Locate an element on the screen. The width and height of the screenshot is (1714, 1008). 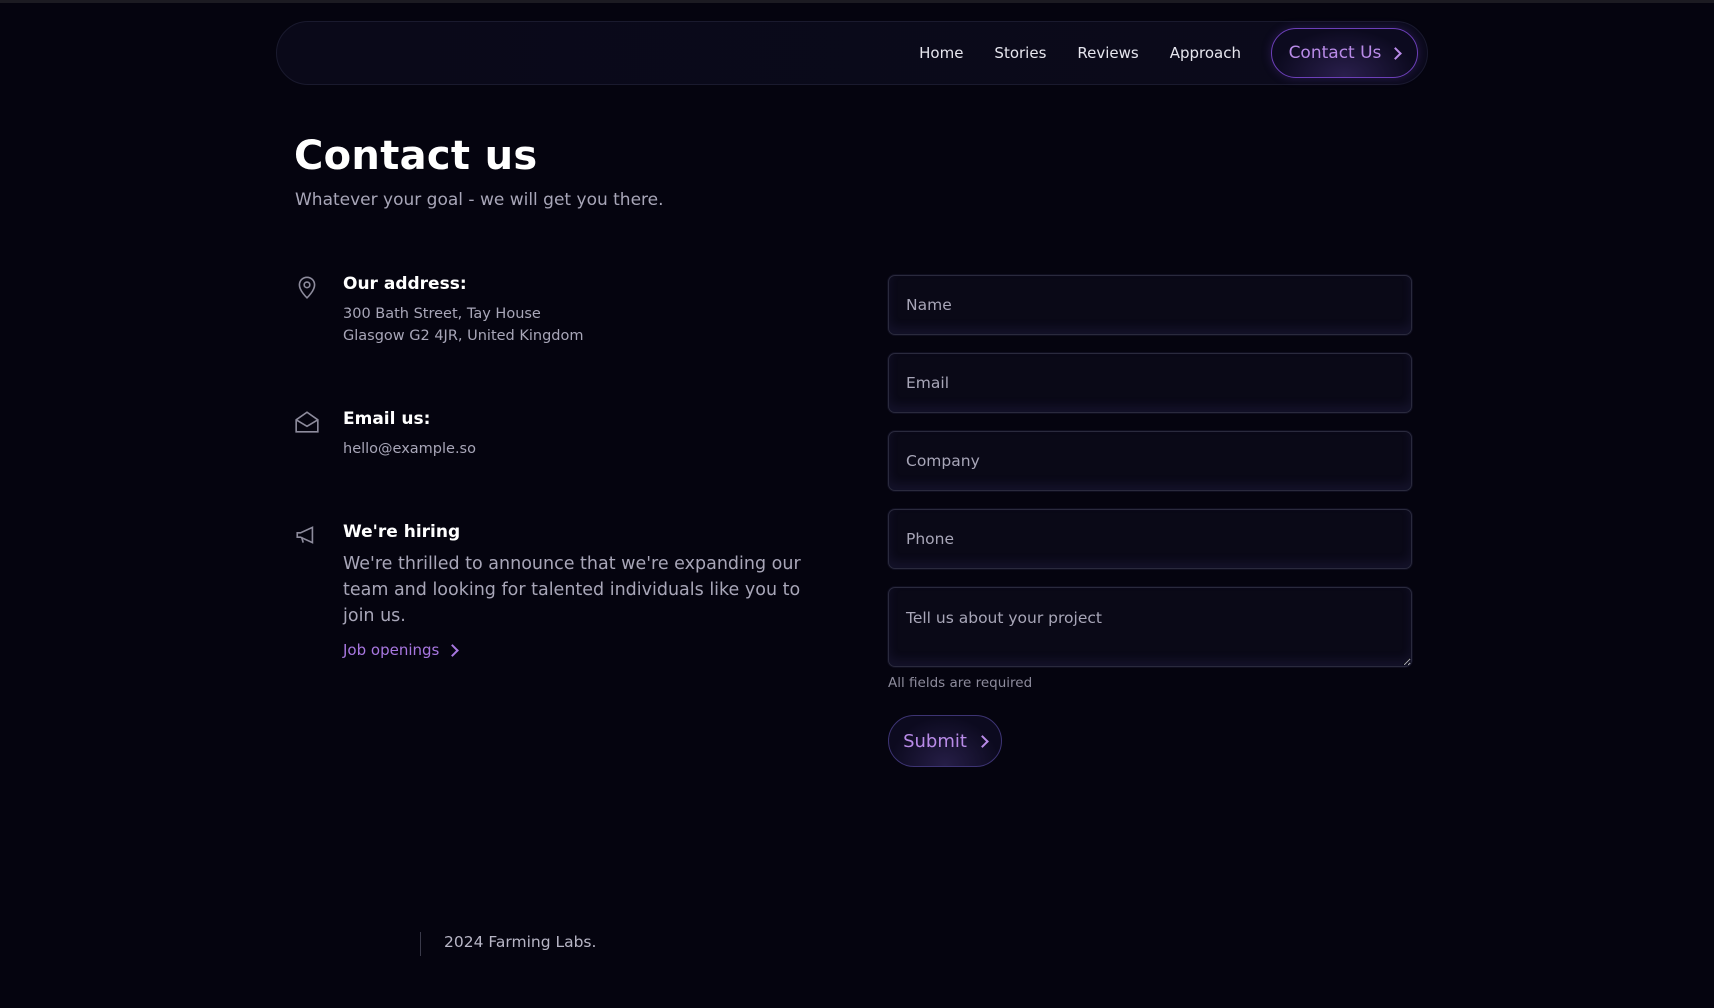
contact-us-button: Contact Us is located at coordinates (1344, 53).